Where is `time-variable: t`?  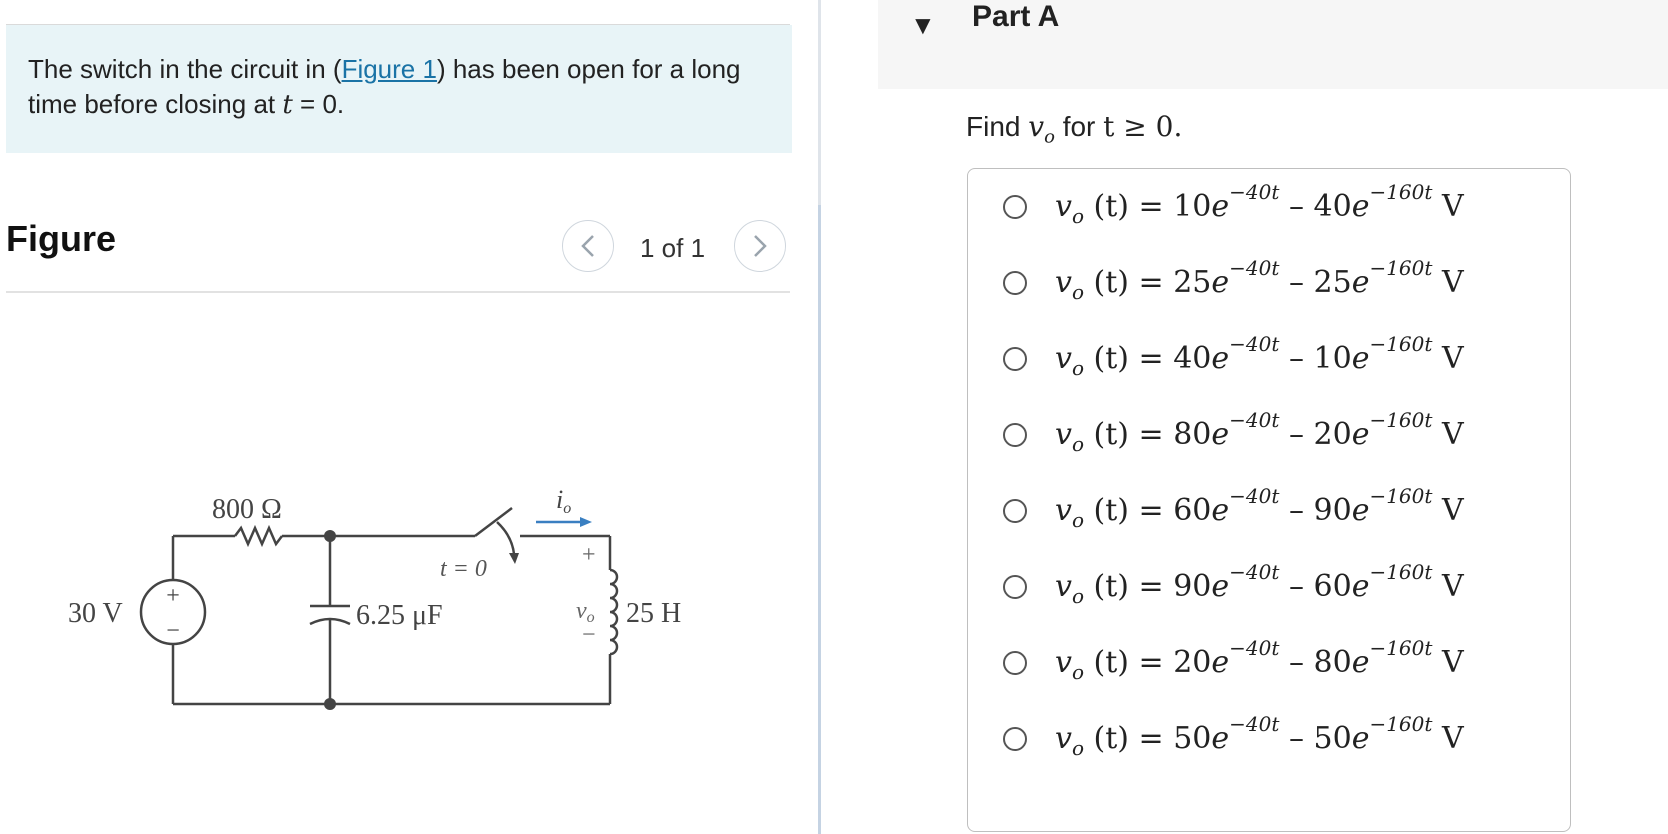
time-variable: t is located at coordinates (287, 105).